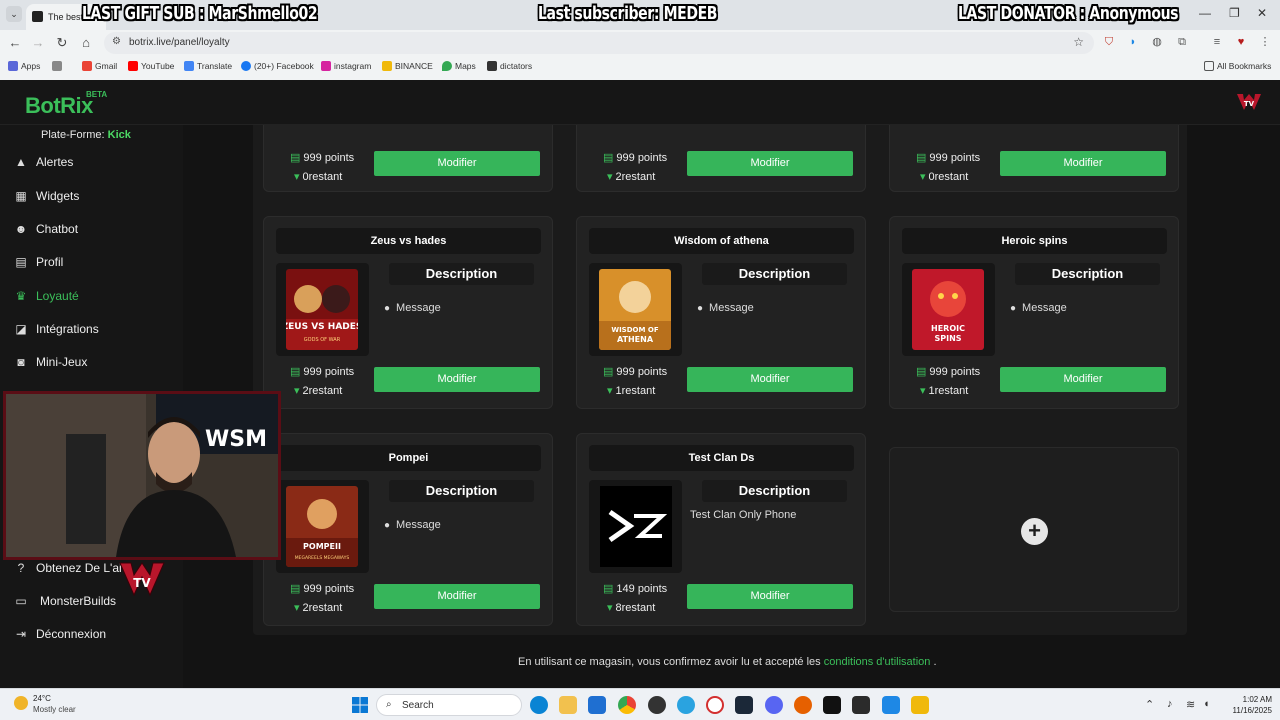  I want to click on taskbar-search: ⌕ Search, so click(449, 705).